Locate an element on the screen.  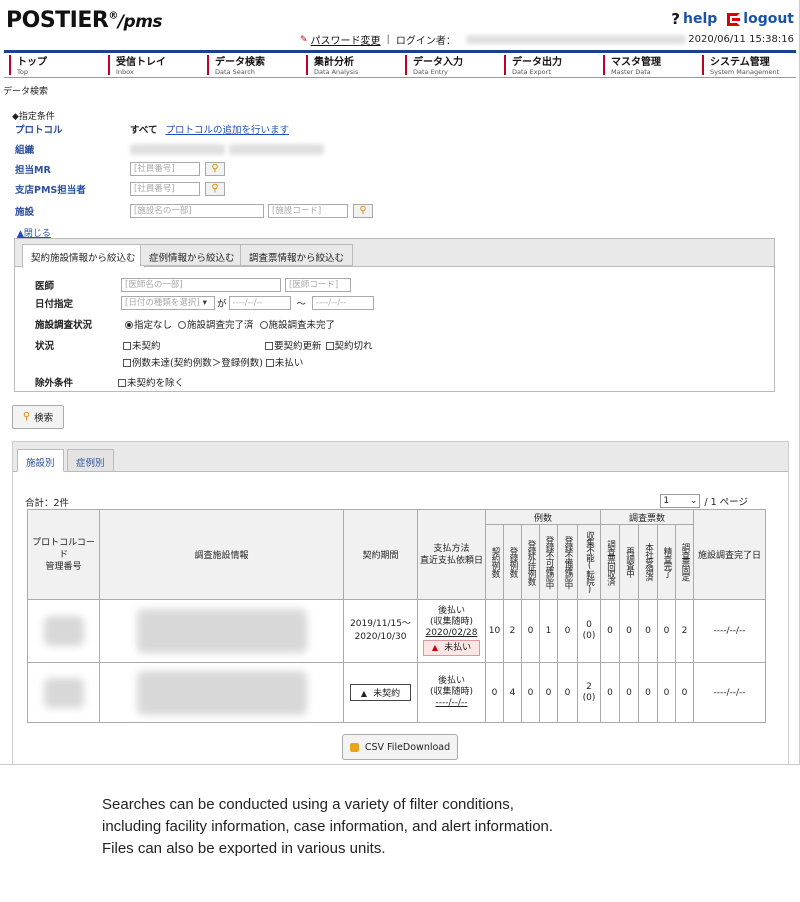
header-hq-received: 本社受領済 is located at coordinates (648, 562).